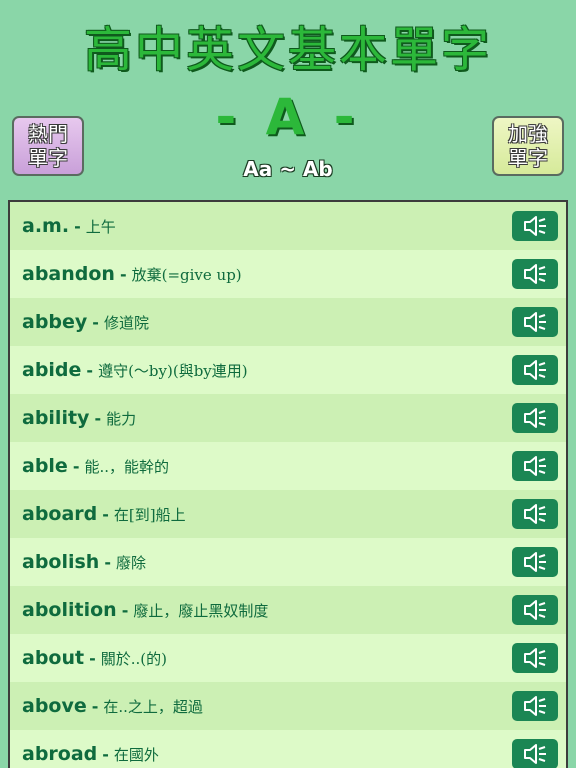 The width and height of the screenshot is (576, 768). What do you see at coordinates (288, 562) in the screenshot?
I see `word-row: abolish - 廢除` at bounding box center [288, 562].